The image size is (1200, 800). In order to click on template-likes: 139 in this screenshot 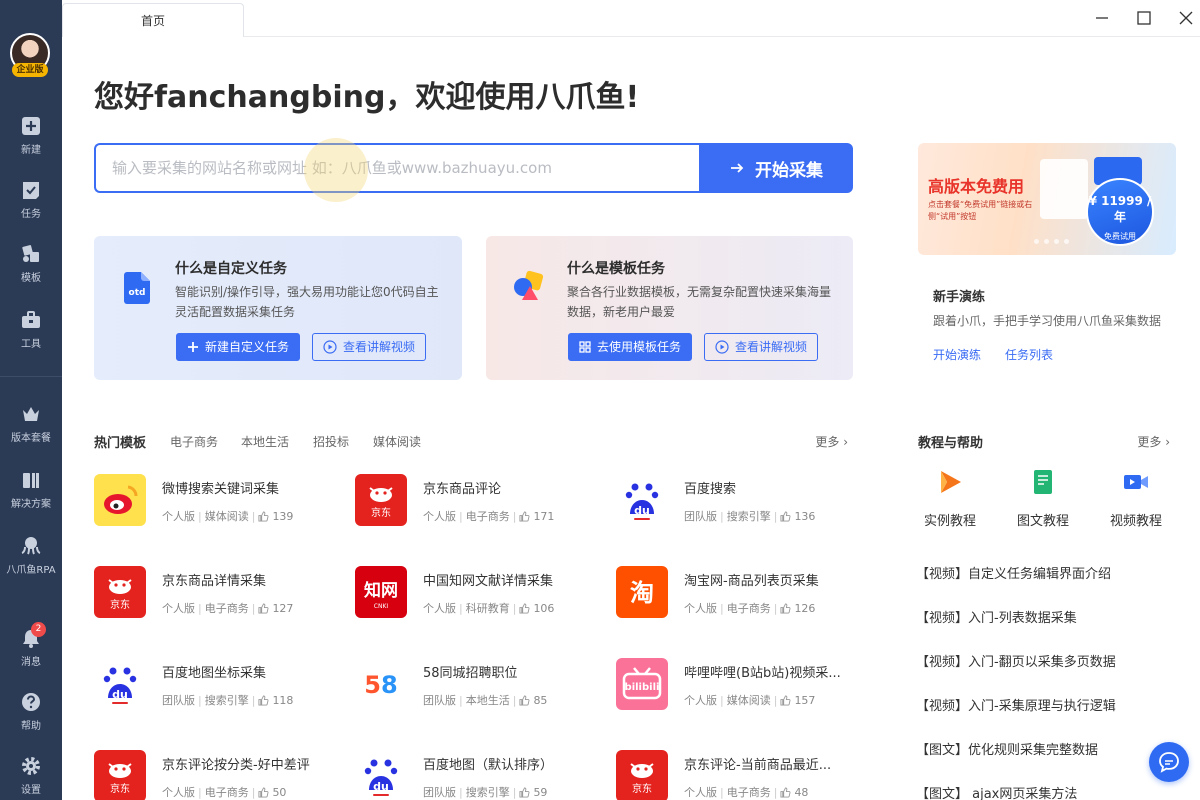, I will do `click(283, 516)`.